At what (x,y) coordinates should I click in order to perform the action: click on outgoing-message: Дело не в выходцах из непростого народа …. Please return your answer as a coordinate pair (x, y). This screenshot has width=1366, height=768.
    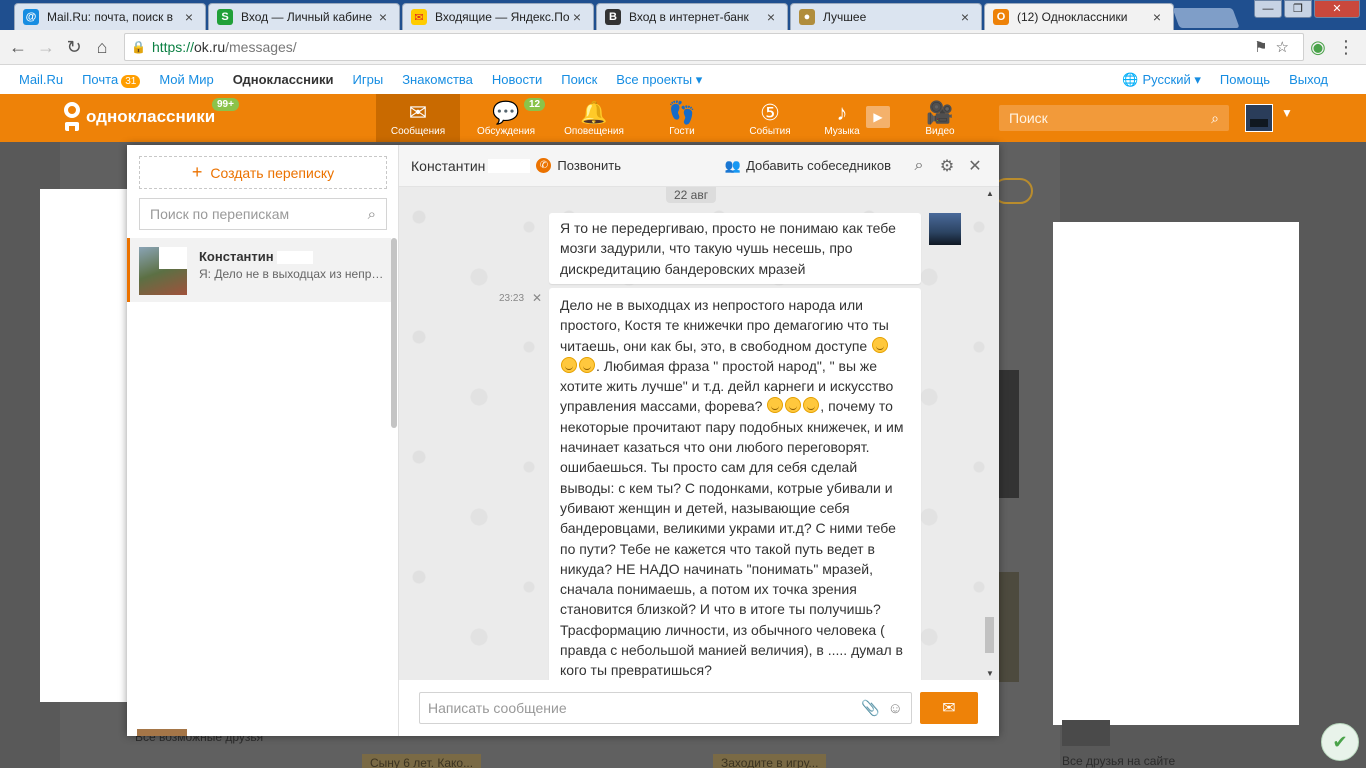
    Looking at the image, I should click on (735, 484).